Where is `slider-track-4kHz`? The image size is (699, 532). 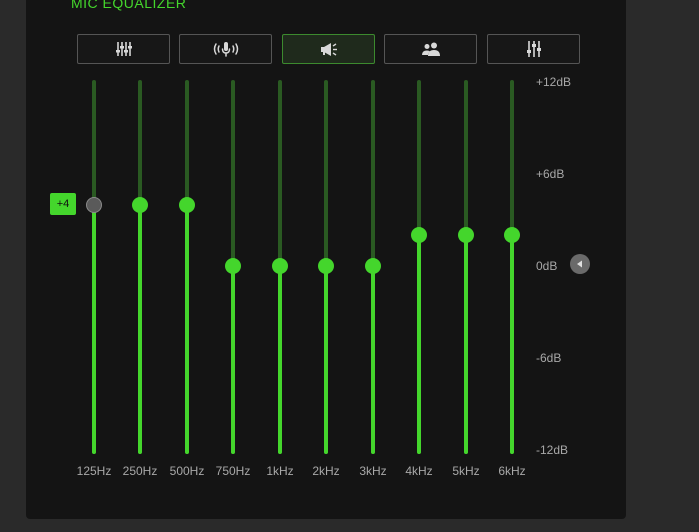 slider-track-4kHz is located at coordinates (419, 267).